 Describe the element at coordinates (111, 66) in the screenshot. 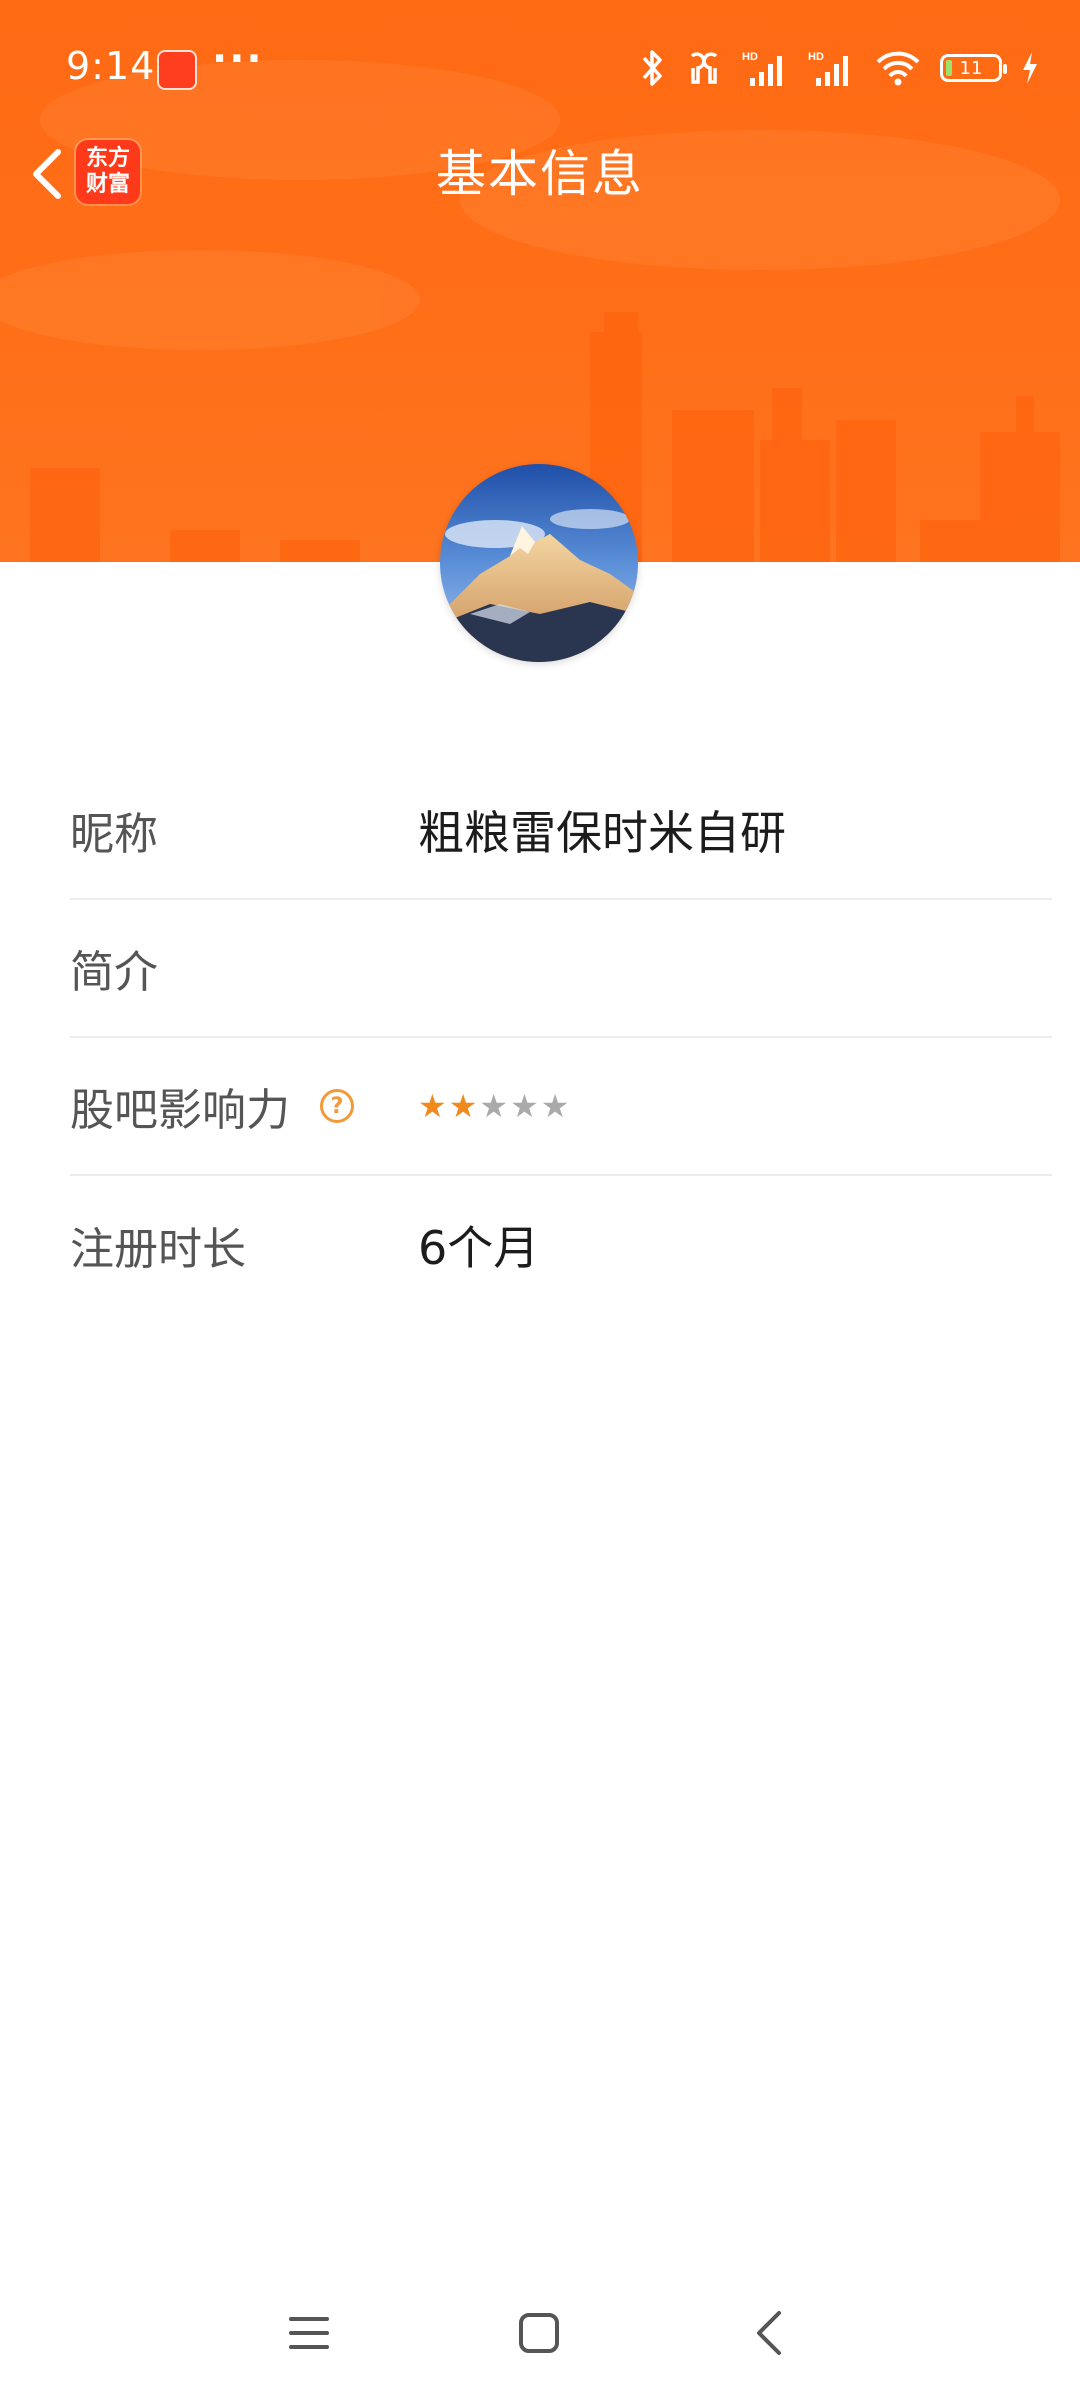

I see `status-time: 9:14` at that location.